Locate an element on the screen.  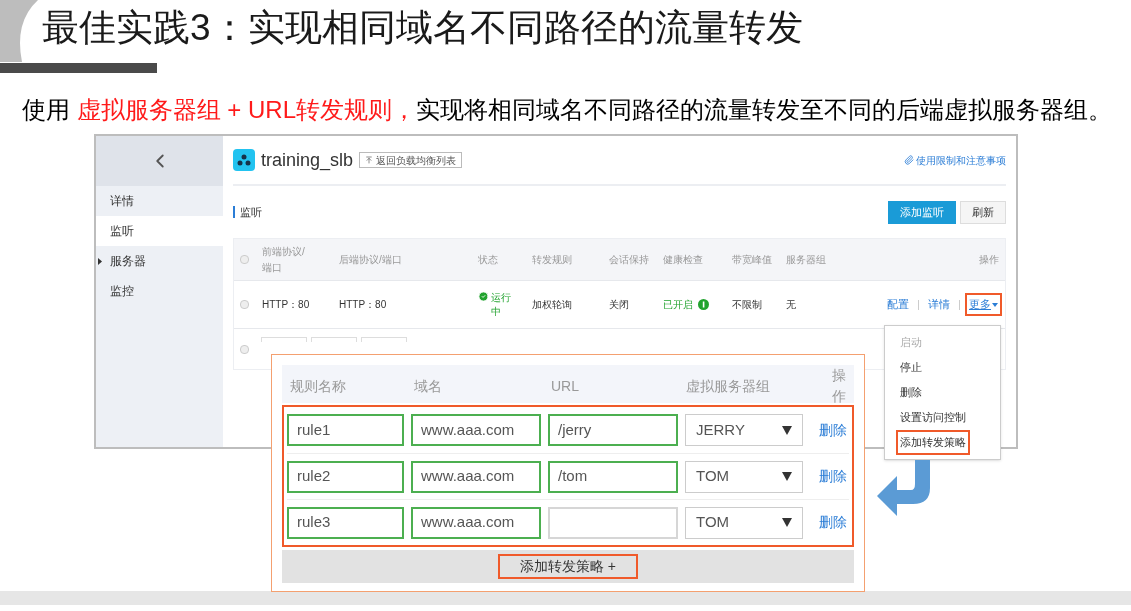
menu-item: 停止 is located at coordinates (942, 367).